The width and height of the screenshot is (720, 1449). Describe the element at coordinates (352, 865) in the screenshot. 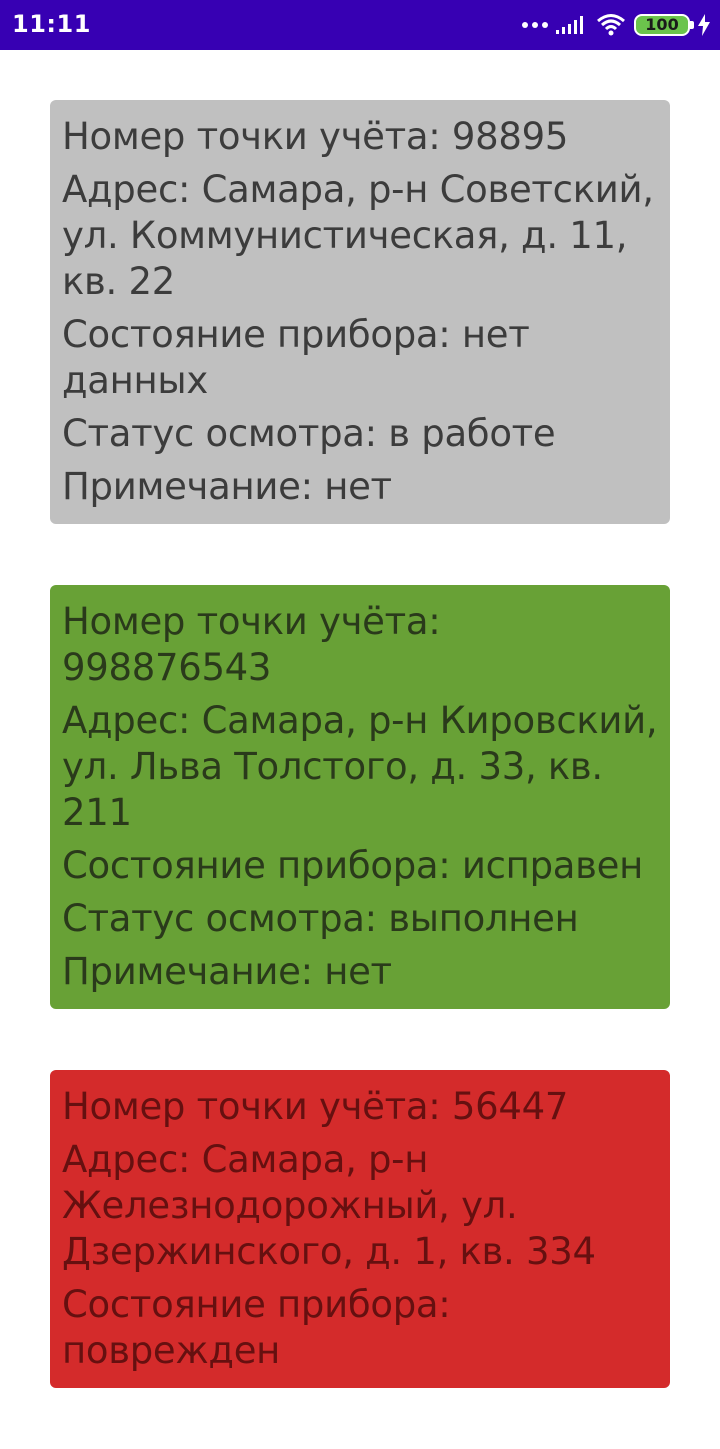

I see `device-state: Состояние прибора: исправен` at that location.